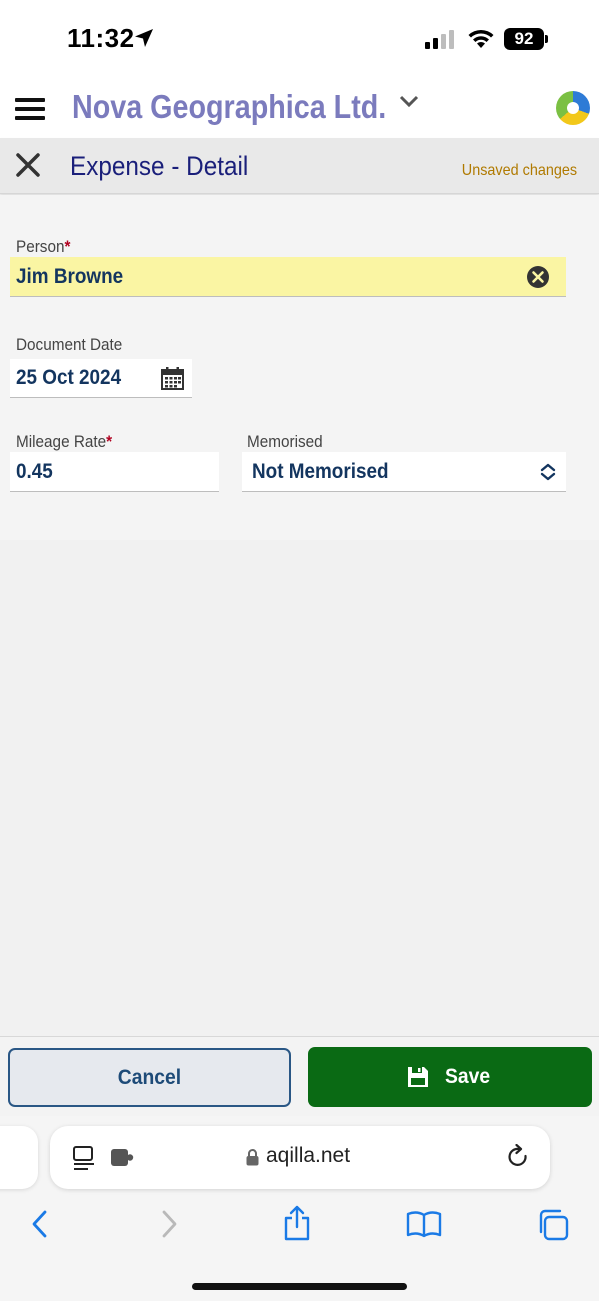 This screenshot has width=599, height=1301. I want to click on page-title: Expense - Detail, so click(159, 166).